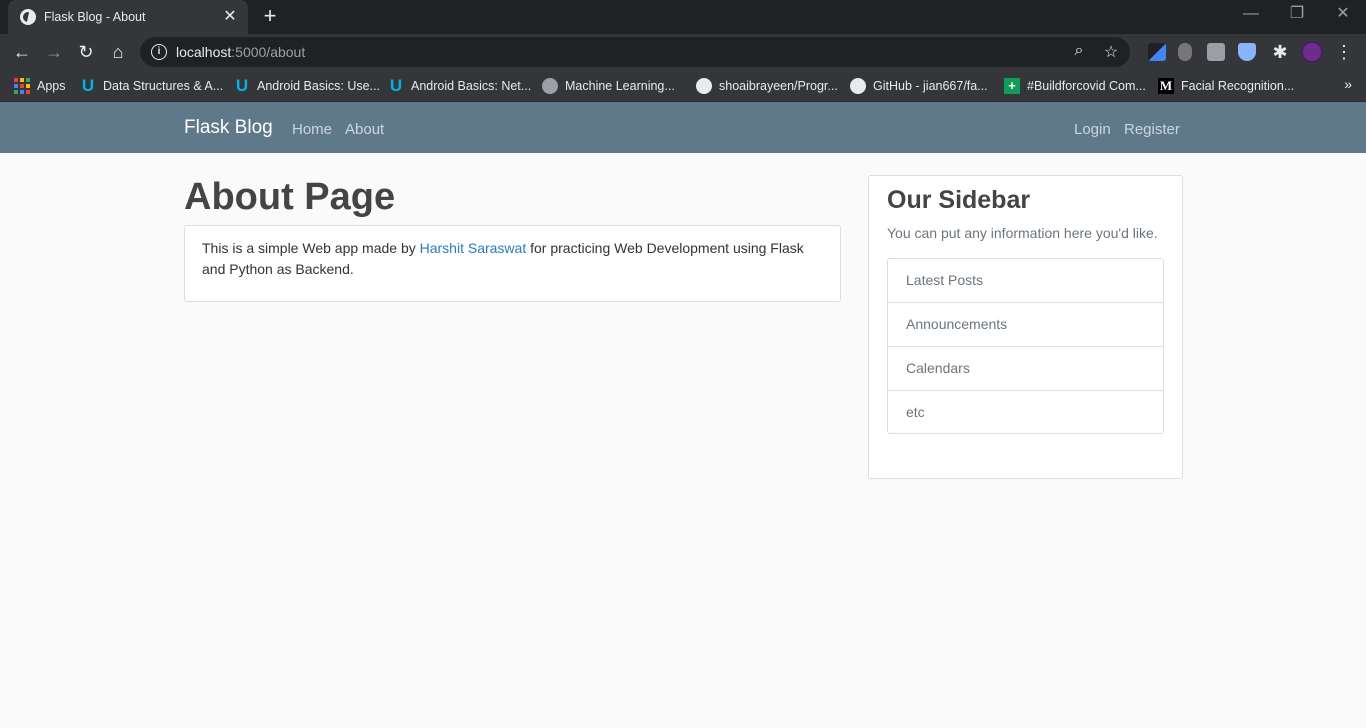 This screenshot has height=728, width=1366. Describe the element at coordinates (95, 17) in the screenshot. I see `tab-title: Flask Blog - About` at that location.